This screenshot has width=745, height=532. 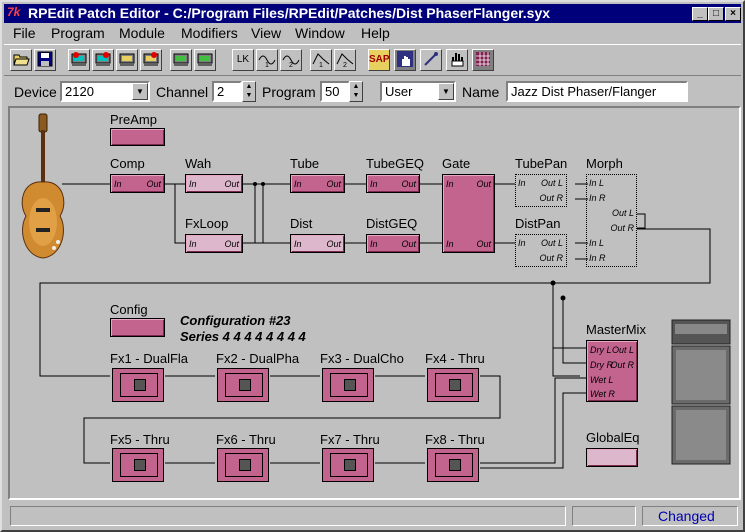 I want to click on tube-block: In Out, so click(x=317, y=183).